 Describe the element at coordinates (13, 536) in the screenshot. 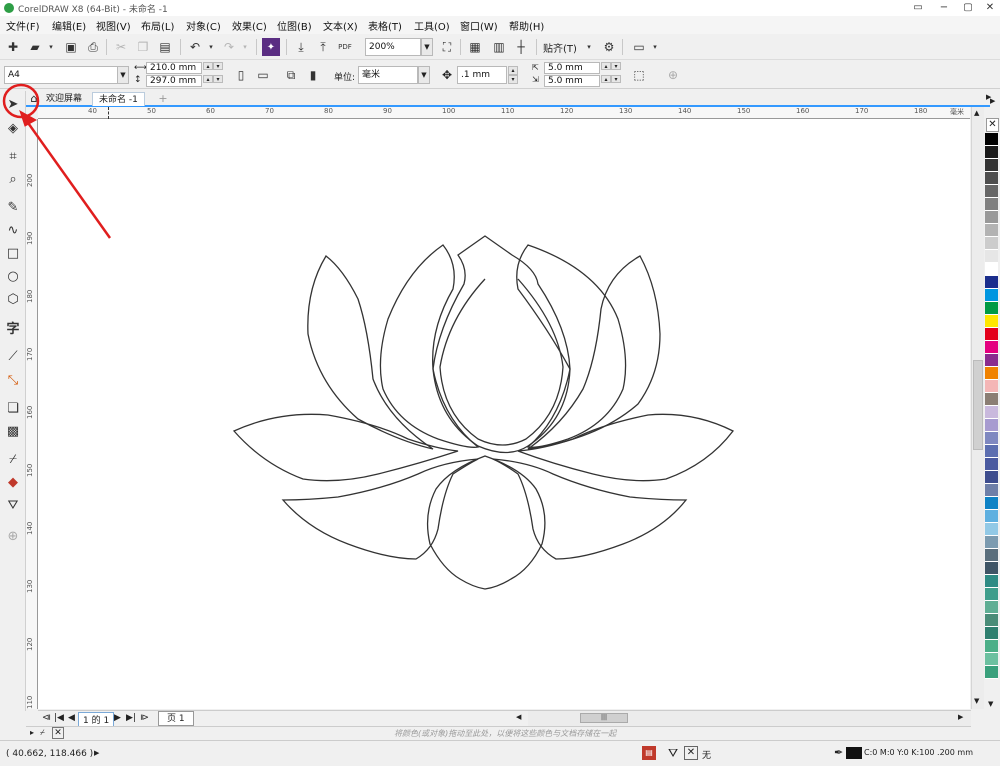

I see `customize-toolbox-plus-icon: ⊕` at that location.